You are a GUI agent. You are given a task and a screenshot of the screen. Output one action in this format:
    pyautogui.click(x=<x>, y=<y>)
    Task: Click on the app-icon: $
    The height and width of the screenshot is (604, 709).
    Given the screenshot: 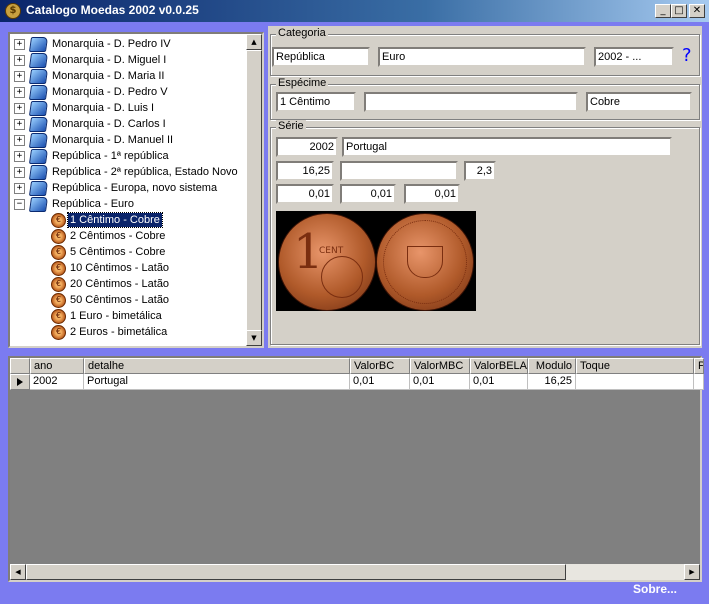 What is the action you would take?
    pyautogui.click(x=13, y=11)
    